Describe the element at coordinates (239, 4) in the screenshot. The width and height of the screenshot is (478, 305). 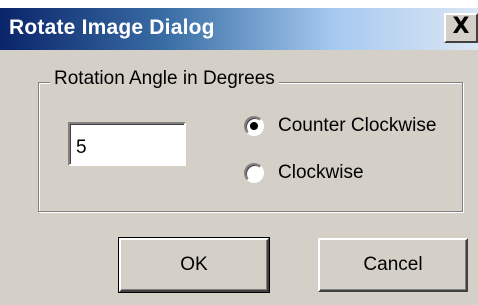
I see `window-top-edge` at that location.